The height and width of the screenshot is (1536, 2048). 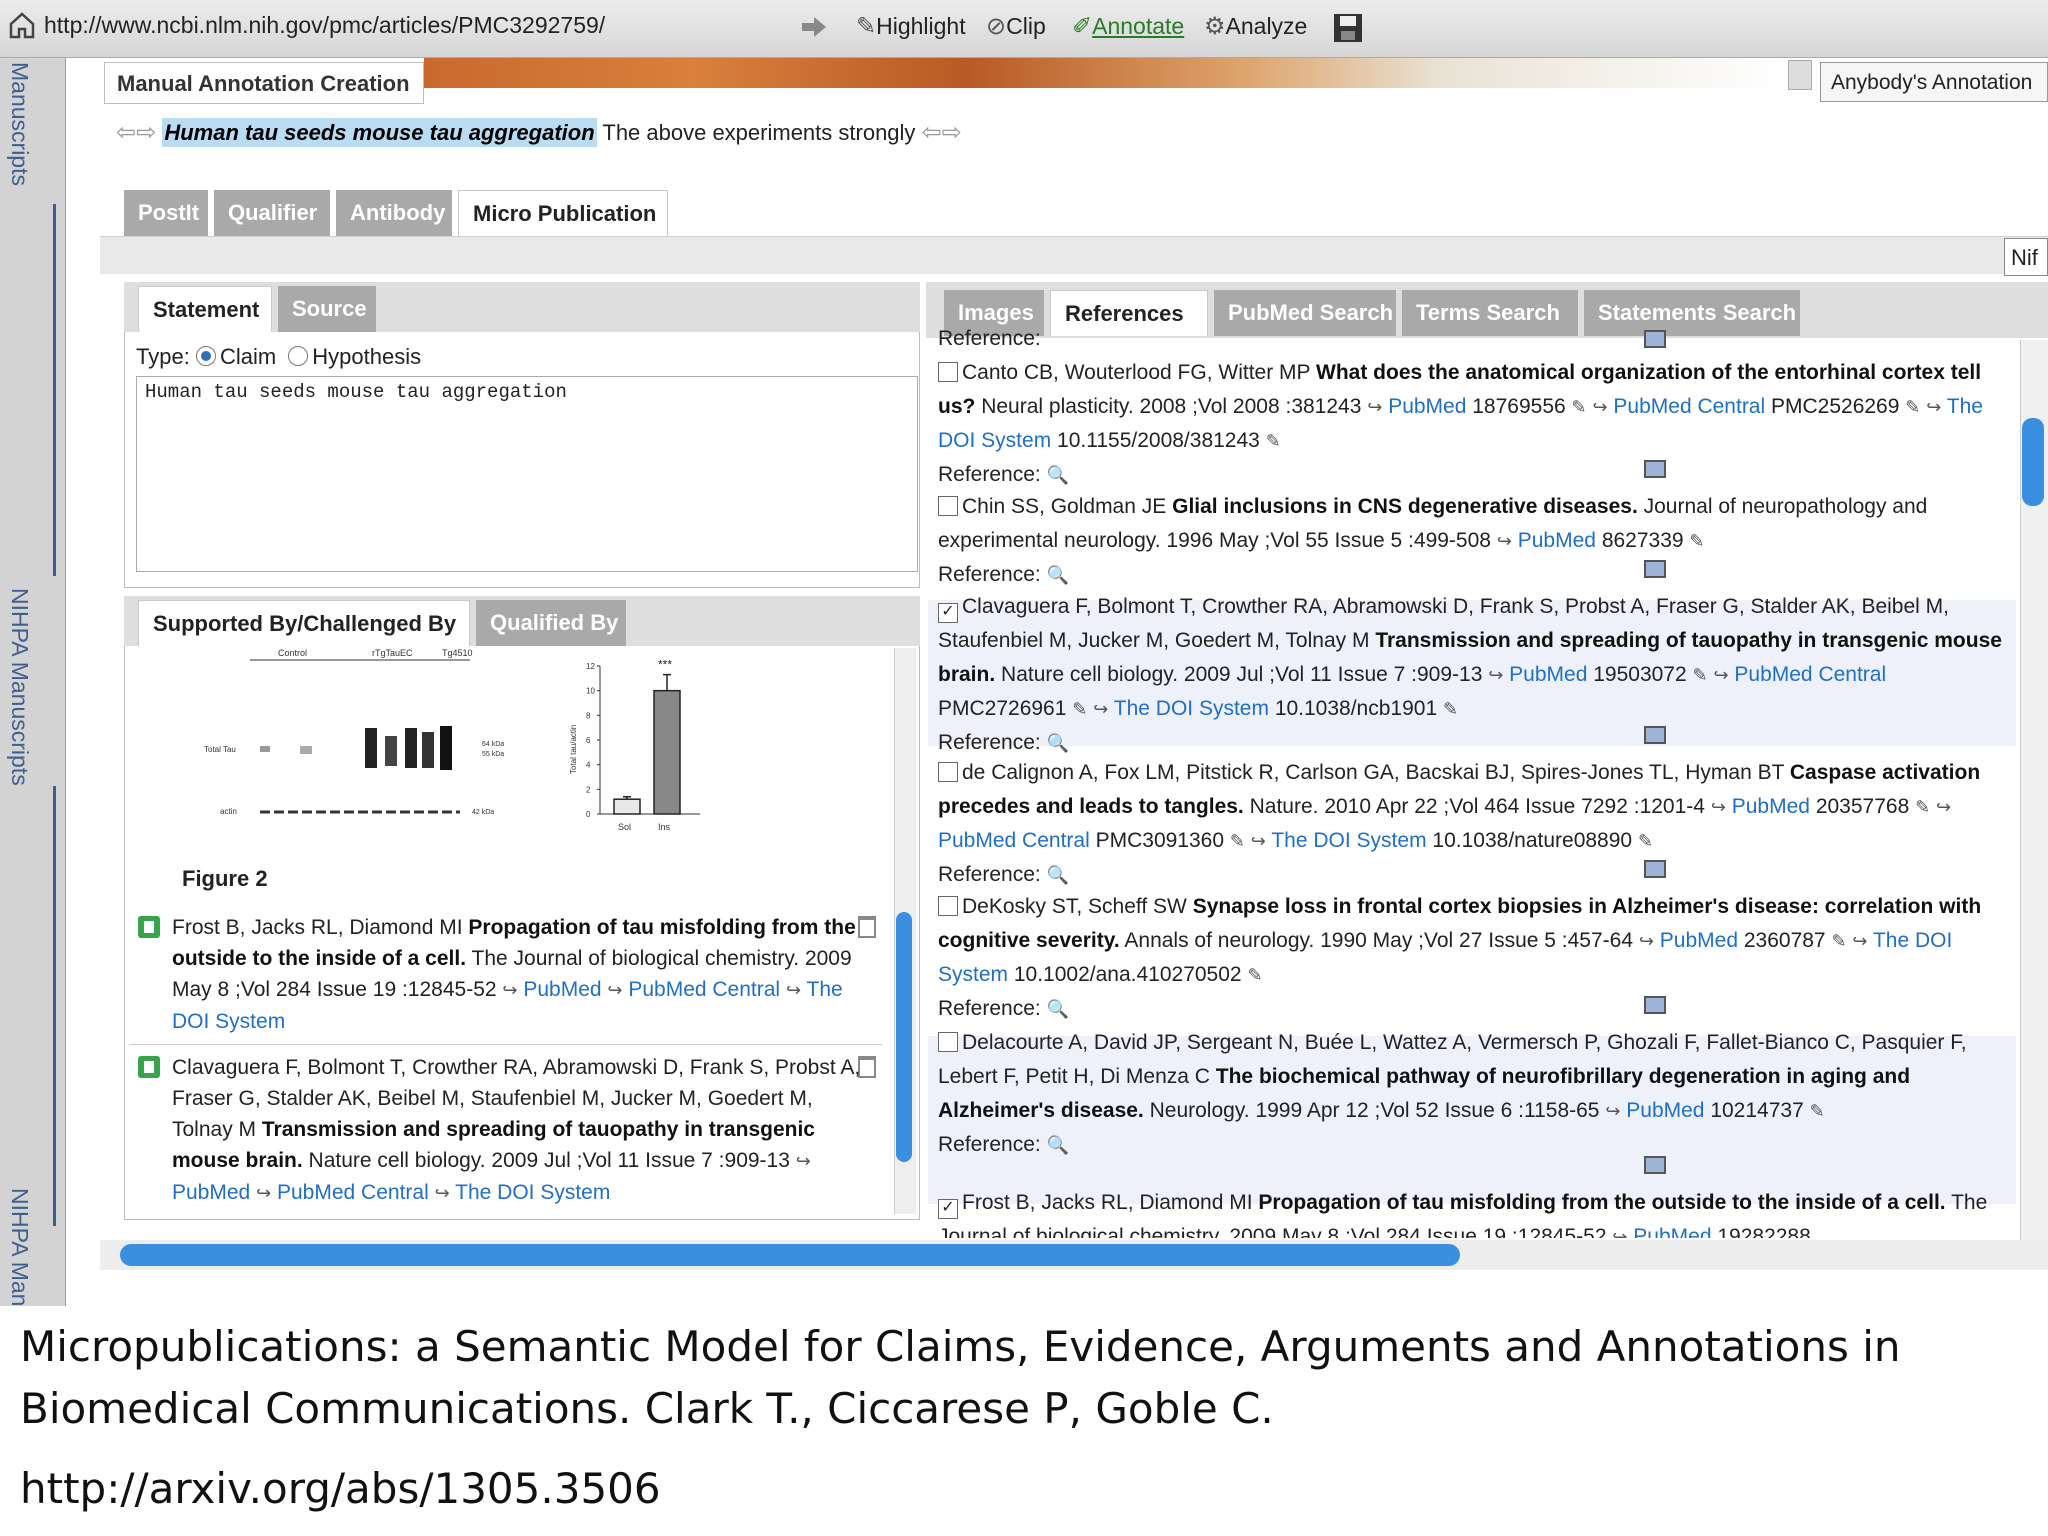 I want to click on annotate-button: ✐Annotate, so click(x=1128, y=26).